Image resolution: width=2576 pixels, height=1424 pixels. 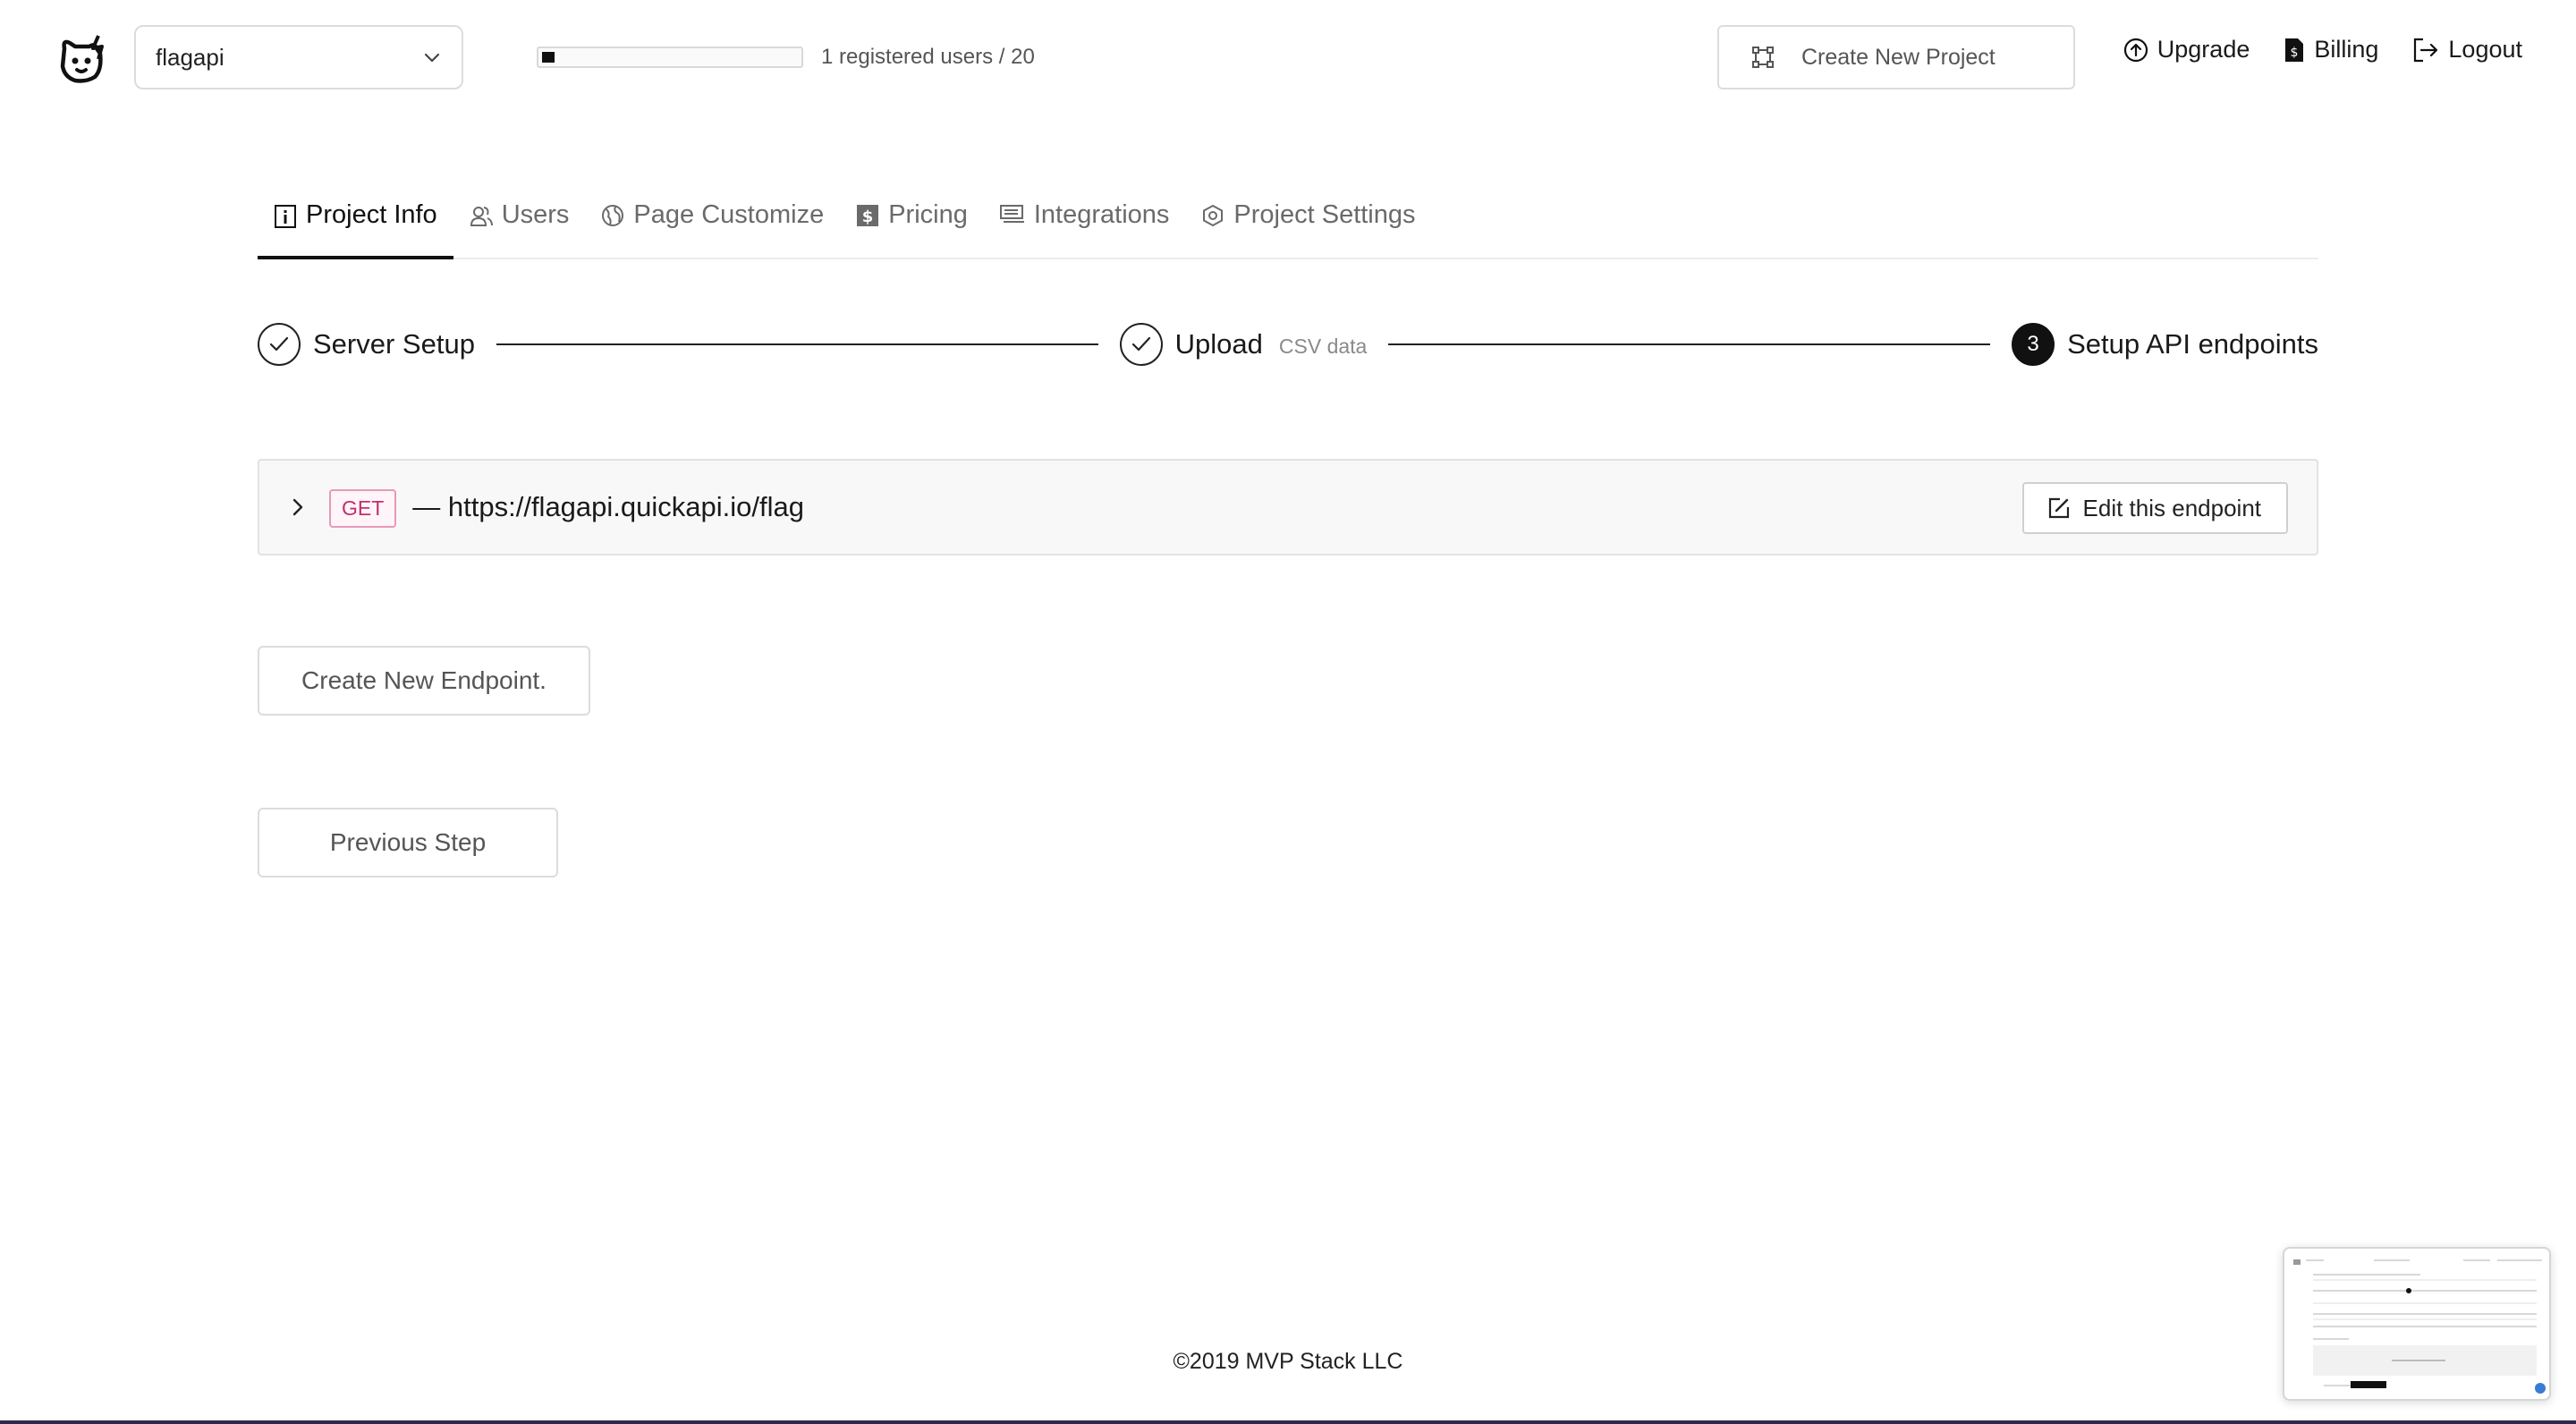 What do you see at coordinates (2426, 50) in the screenshot?
I see `logout-icon` at bounding box center [2426, 50].